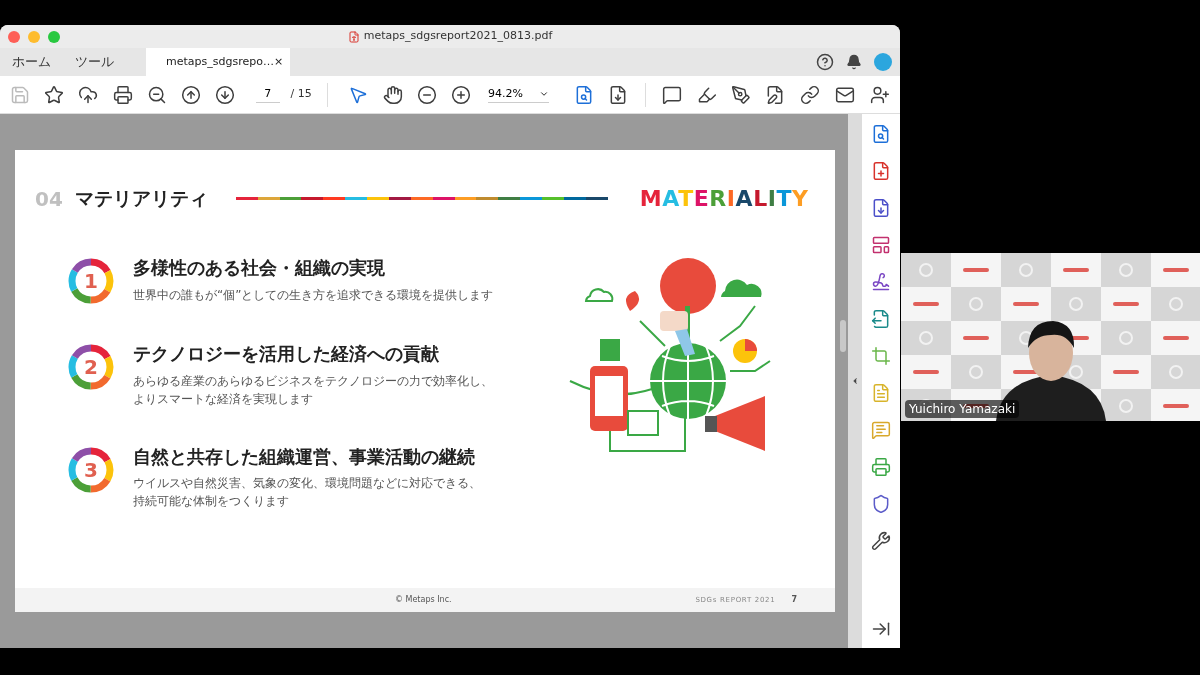 Image resolution: width=1200 pixels, height=675 pixels. What do you see at coordinates (301, 94) in the screenshot?
I see `page-total: / 15` at bounding box center [301, 94].